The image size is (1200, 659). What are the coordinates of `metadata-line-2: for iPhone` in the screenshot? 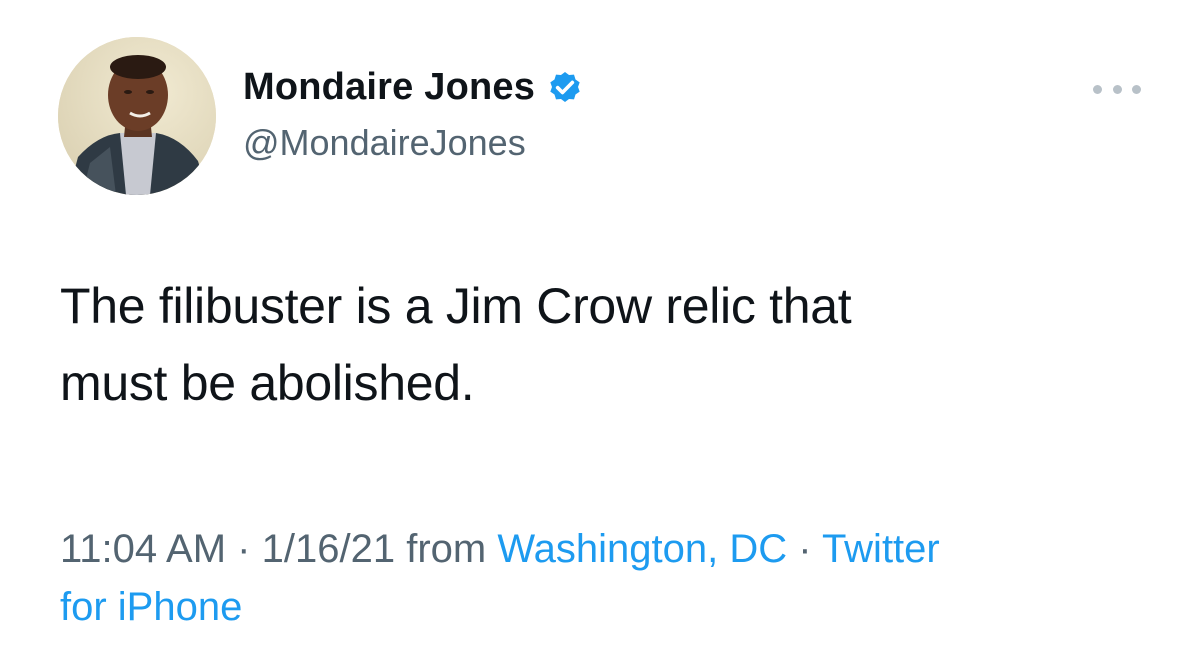 It's located at (600, 607).